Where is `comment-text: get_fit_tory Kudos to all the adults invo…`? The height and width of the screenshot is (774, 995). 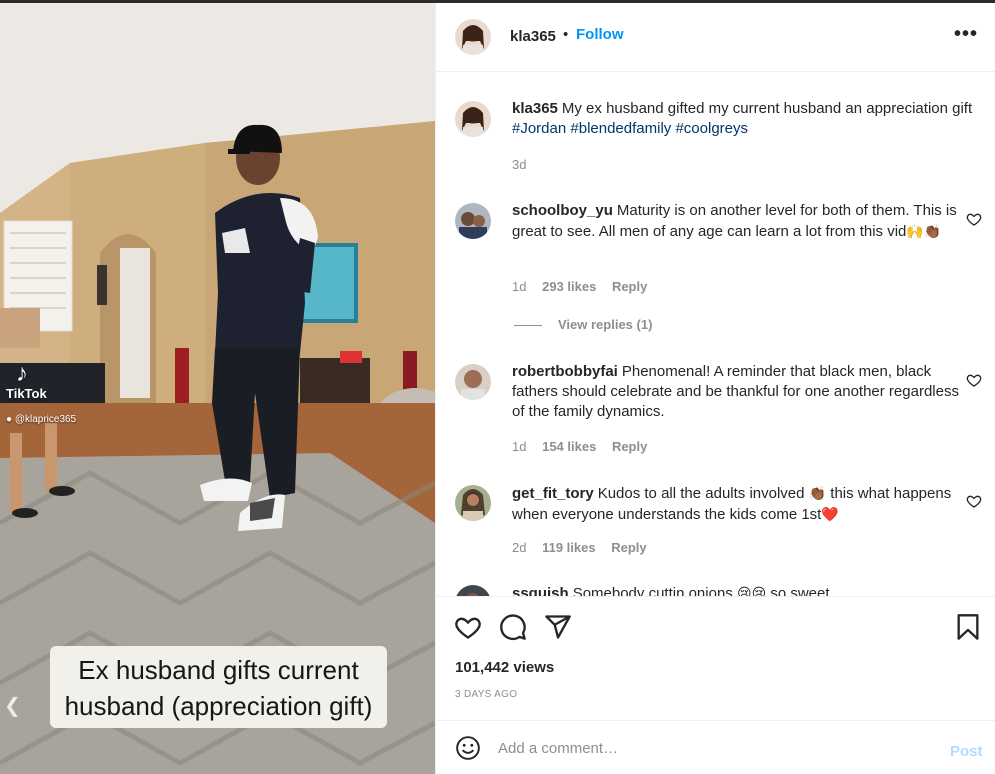
comment-text: get_fit_tory Kudos to all the adults invo… is located at coordinates (743, 504).